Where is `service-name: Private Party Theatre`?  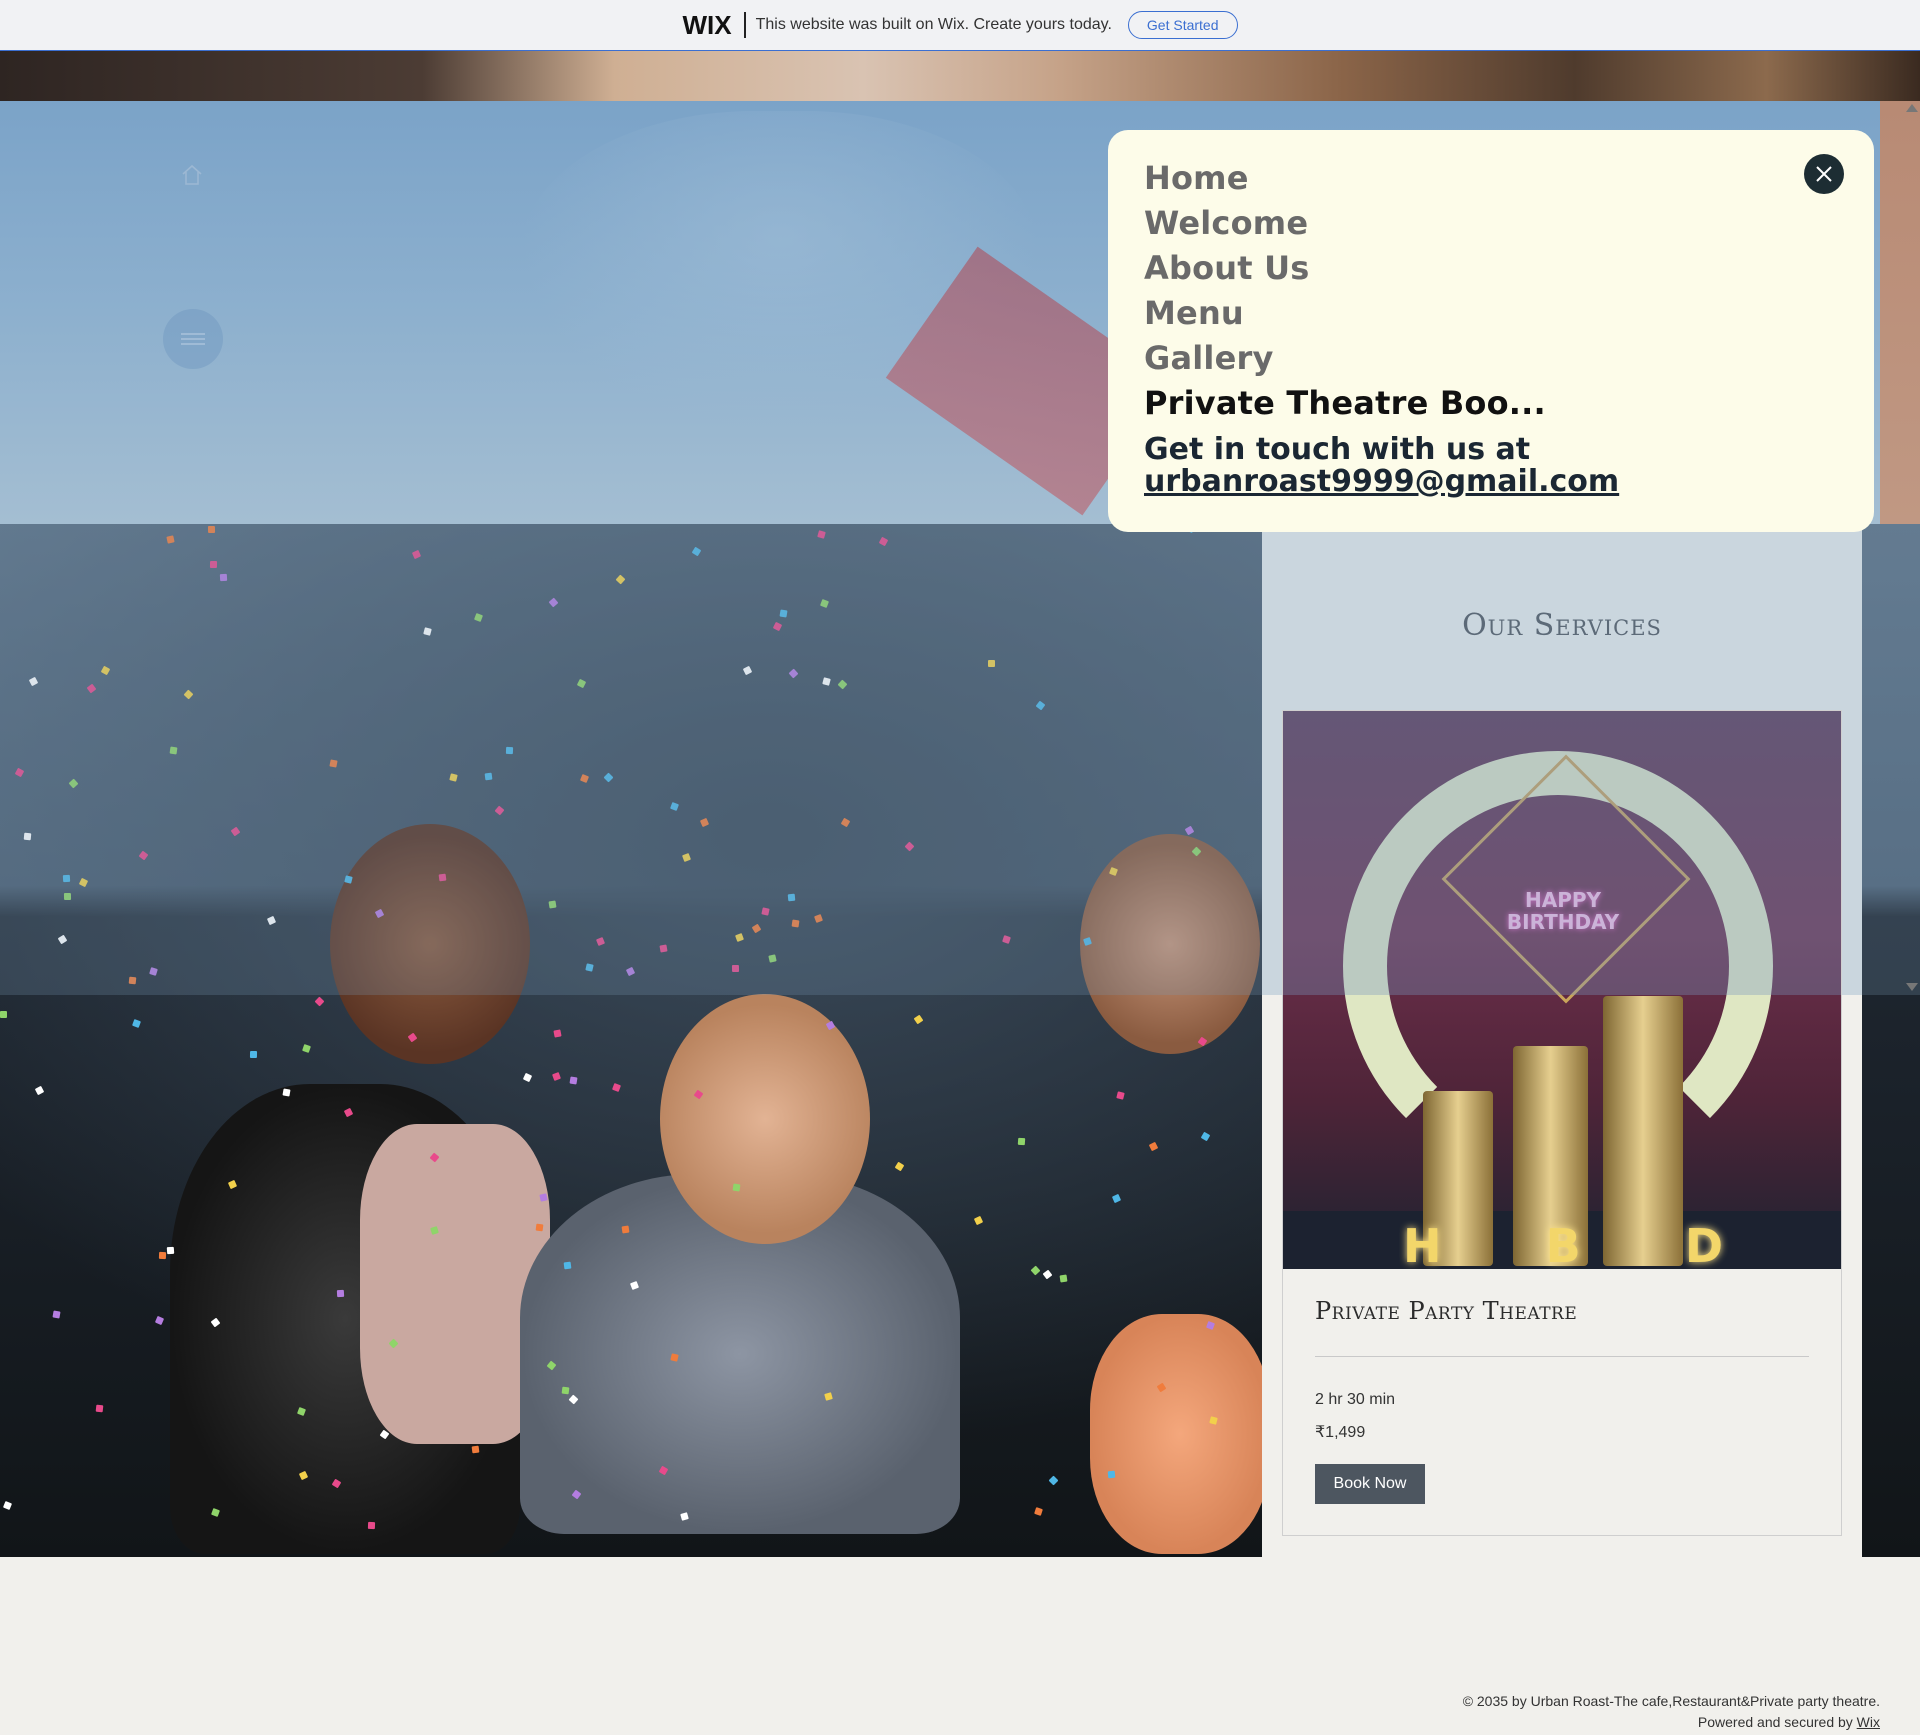
service-name: Private Party Theatre is located at coordinates (1446, 1311).